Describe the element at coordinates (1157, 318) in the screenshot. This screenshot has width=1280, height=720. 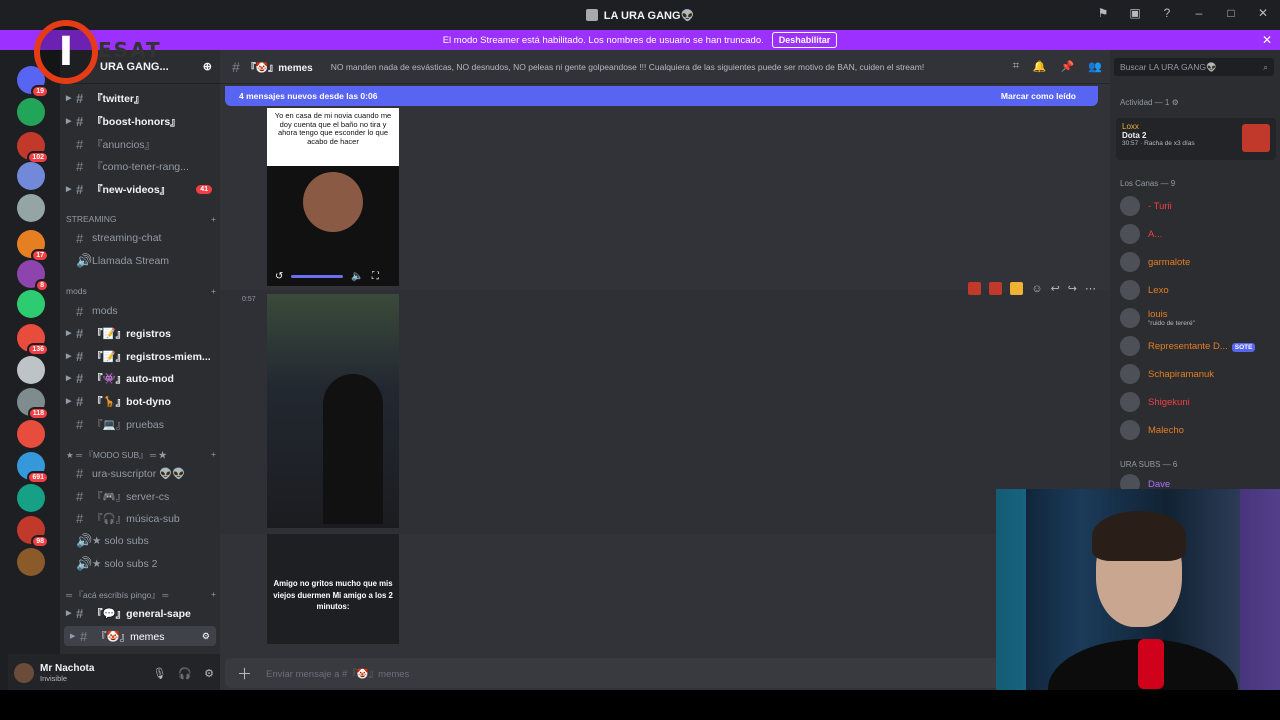
I see `member-item: louis "ruido de tereré"` at that location.